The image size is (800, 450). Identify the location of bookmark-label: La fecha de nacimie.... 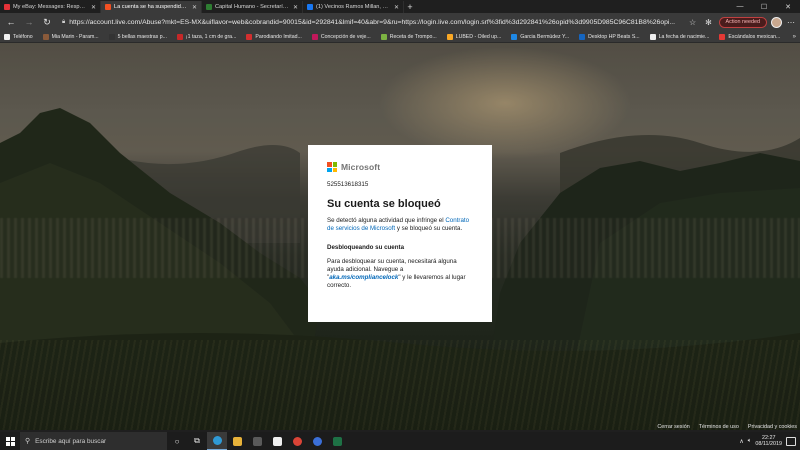
(684, 36).